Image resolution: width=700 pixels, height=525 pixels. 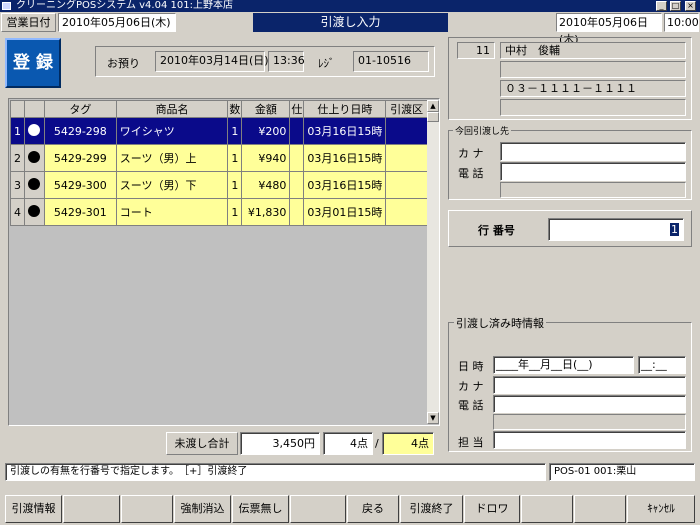 I want to click on line-number-label: 行 番号, so click(x=496, y=230).